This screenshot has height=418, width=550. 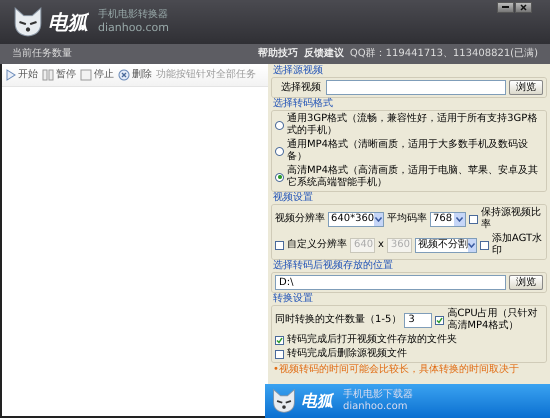 What do you see at coordinates (293, 299) in the screenshot?
I see `section-title: 转换设置` at bounding box center [293, 299].